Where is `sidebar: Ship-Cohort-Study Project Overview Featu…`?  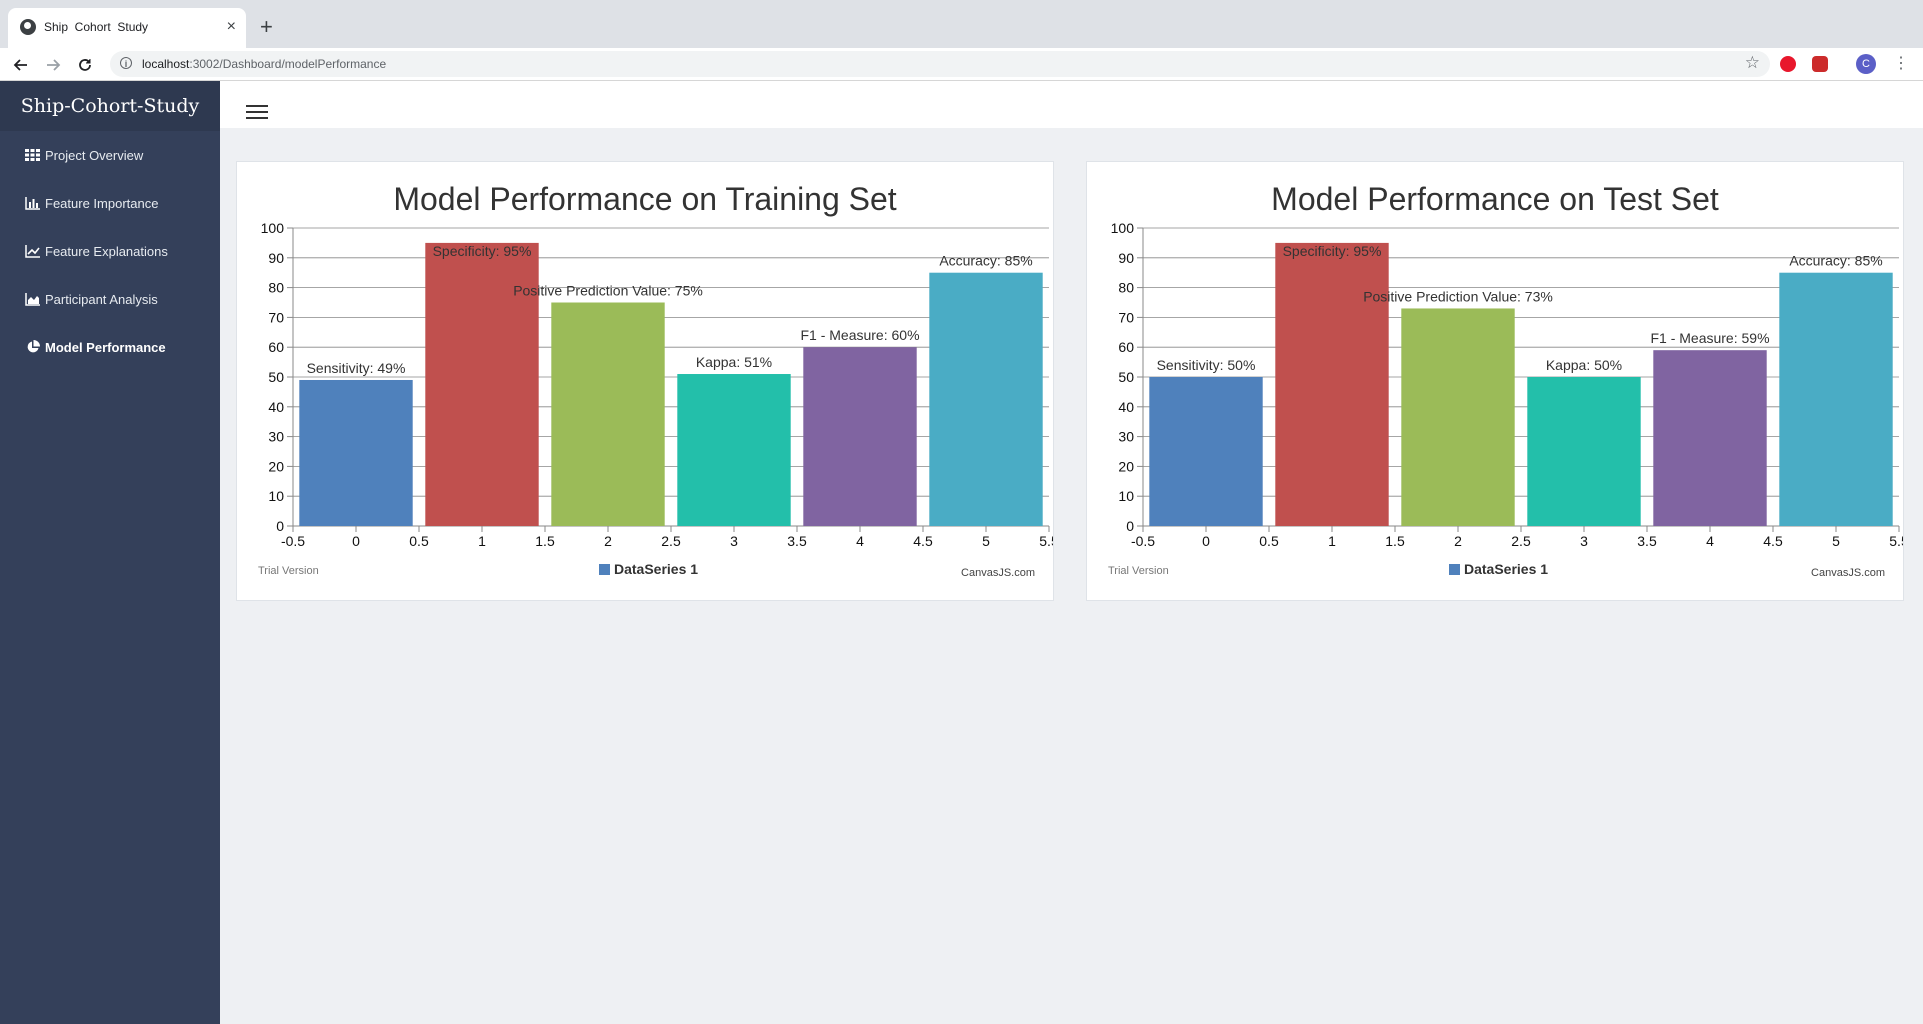
sidebar: Ship-Cohort-Study Project Overview Featu… is located at coordinates (110, 552).